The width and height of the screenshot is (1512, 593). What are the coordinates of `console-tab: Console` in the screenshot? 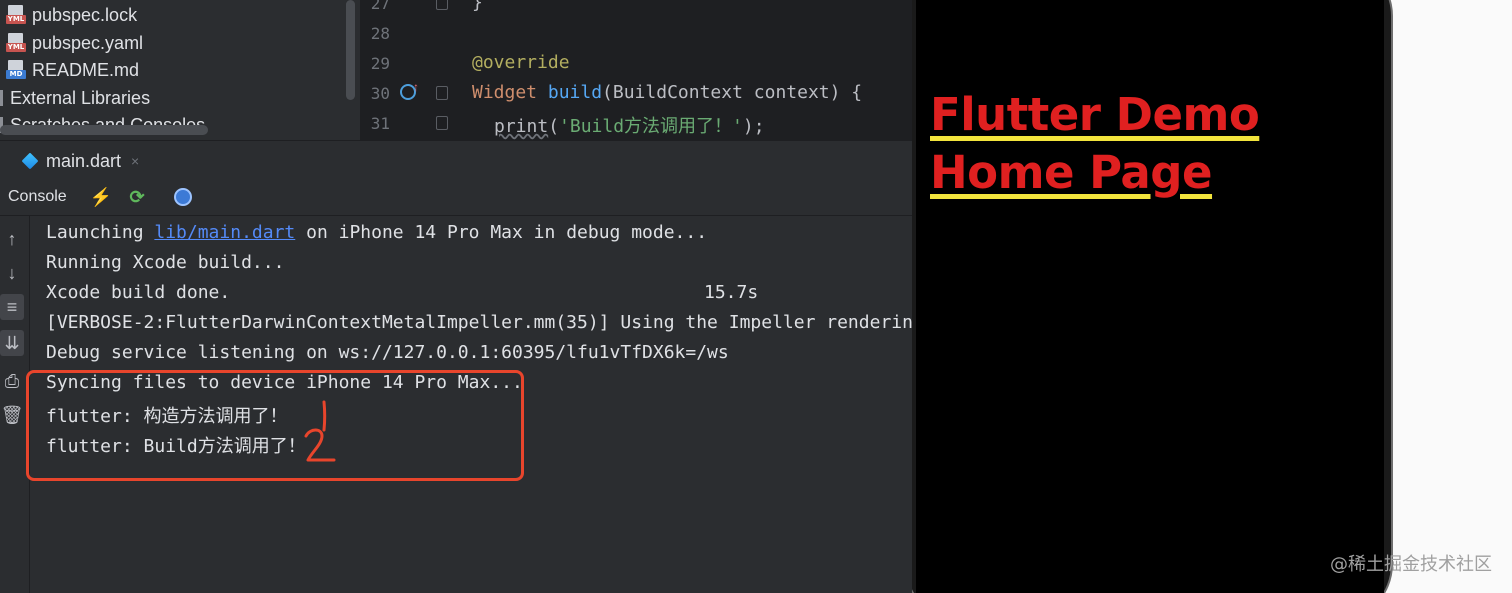 It's located at (37, 197).